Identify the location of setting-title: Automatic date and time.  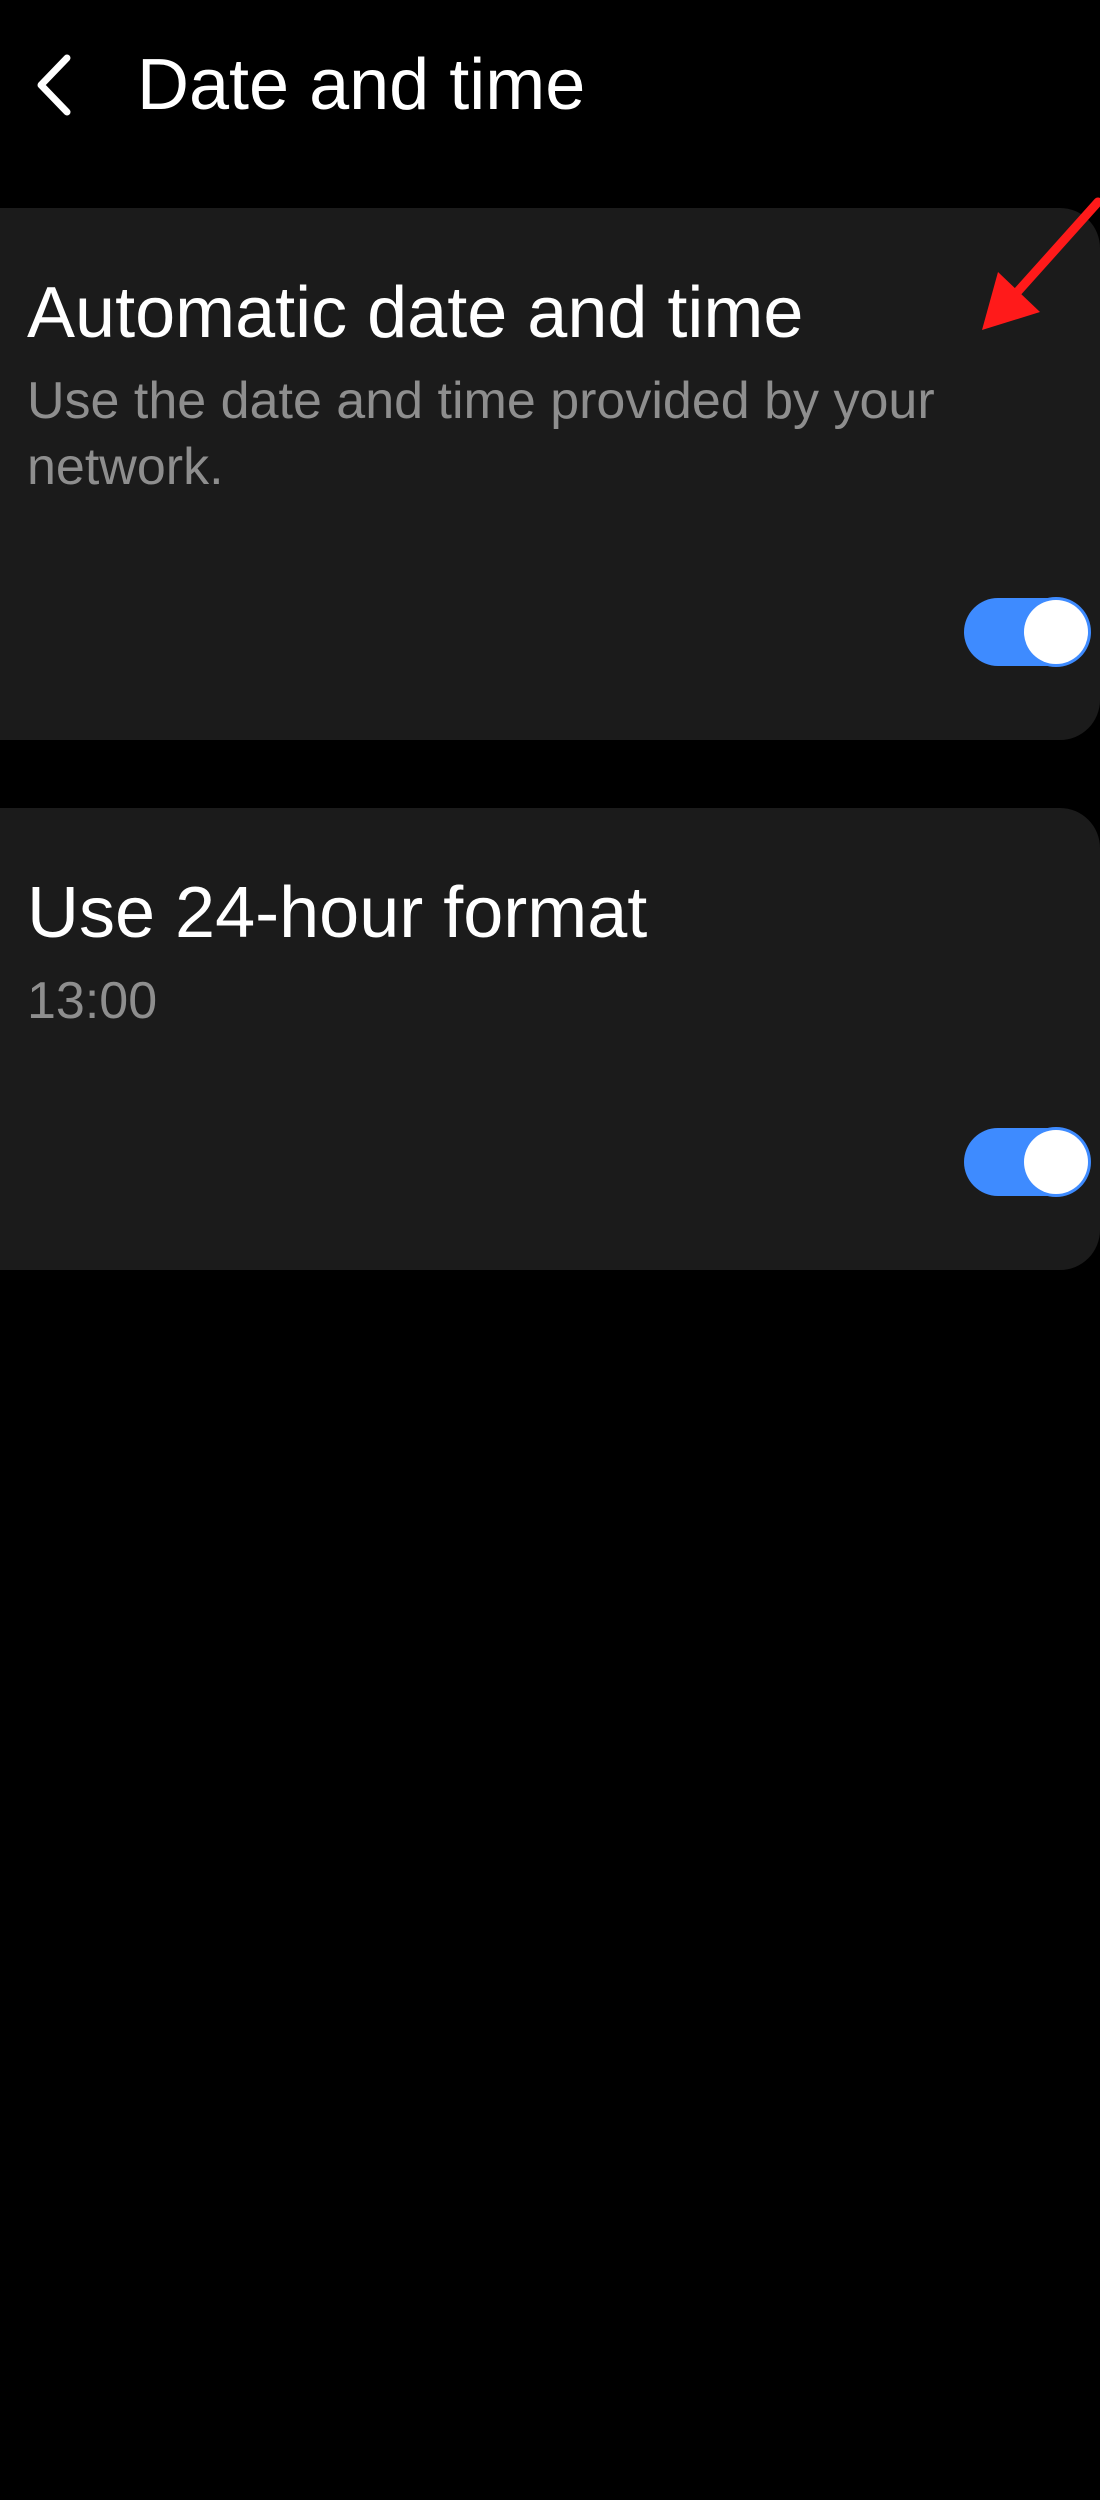
(415, 313).